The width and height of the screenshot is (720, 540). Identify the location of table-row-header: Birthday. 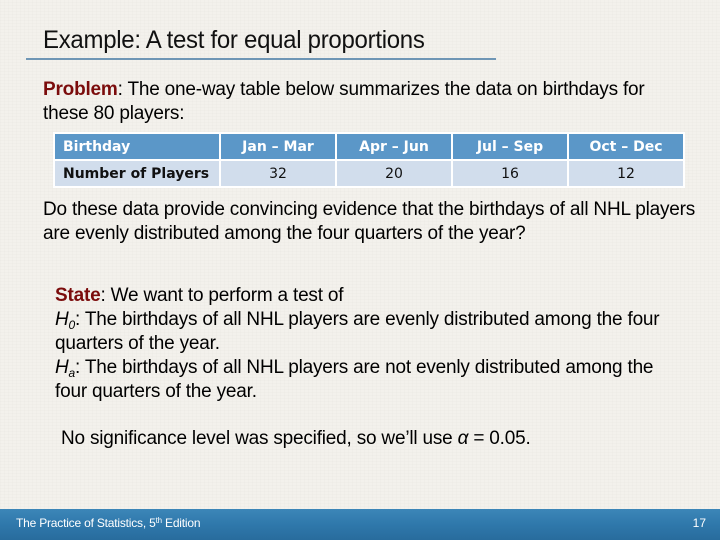
(137, 146).